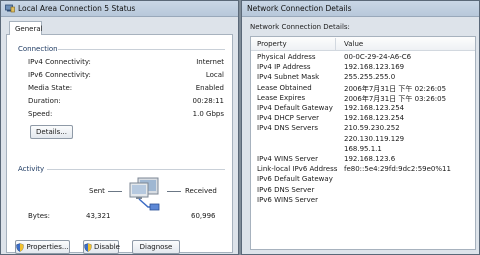 Image resolution: width=480 pixels, height=255 pixels. Describe the element at coordinates (29, 29) in the screenshot. I see `tab-general-label: General` at that location.